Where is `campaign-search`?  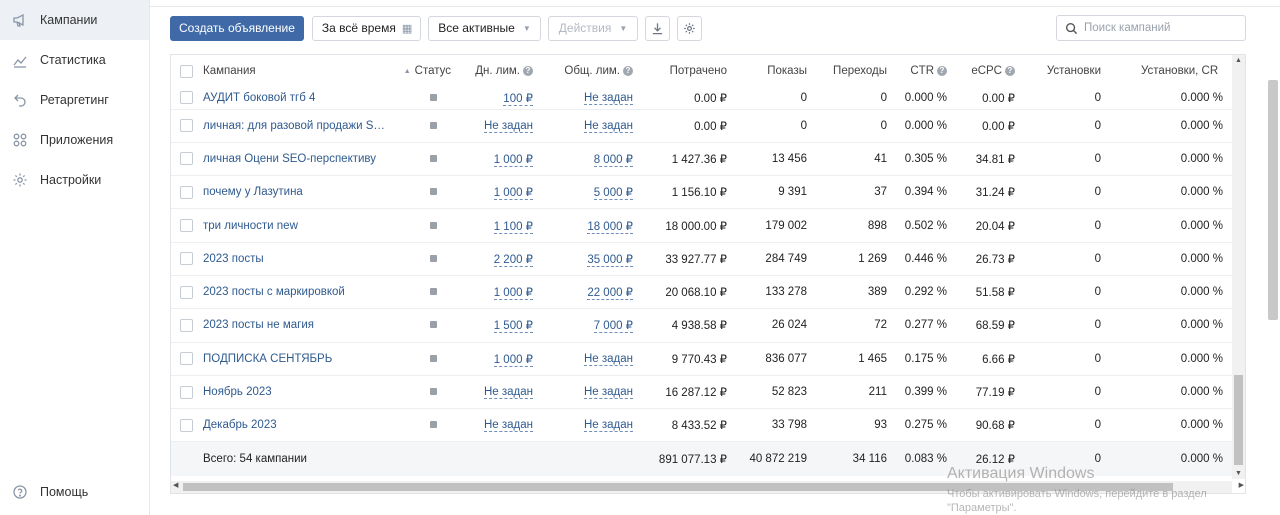 campaign-search is located at coordinates (1151, 28).